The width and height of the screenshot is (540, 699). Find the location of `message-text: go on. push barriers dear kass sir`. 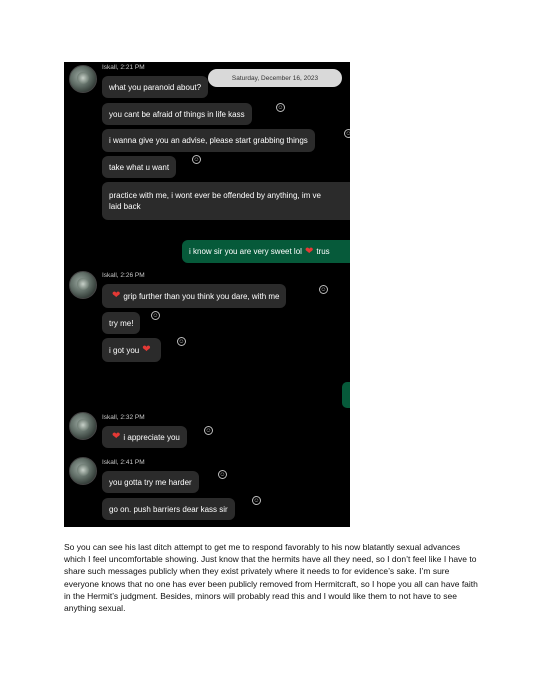

message-text: go on. push barriers dear kass sir is located at coordinates (168, 509).